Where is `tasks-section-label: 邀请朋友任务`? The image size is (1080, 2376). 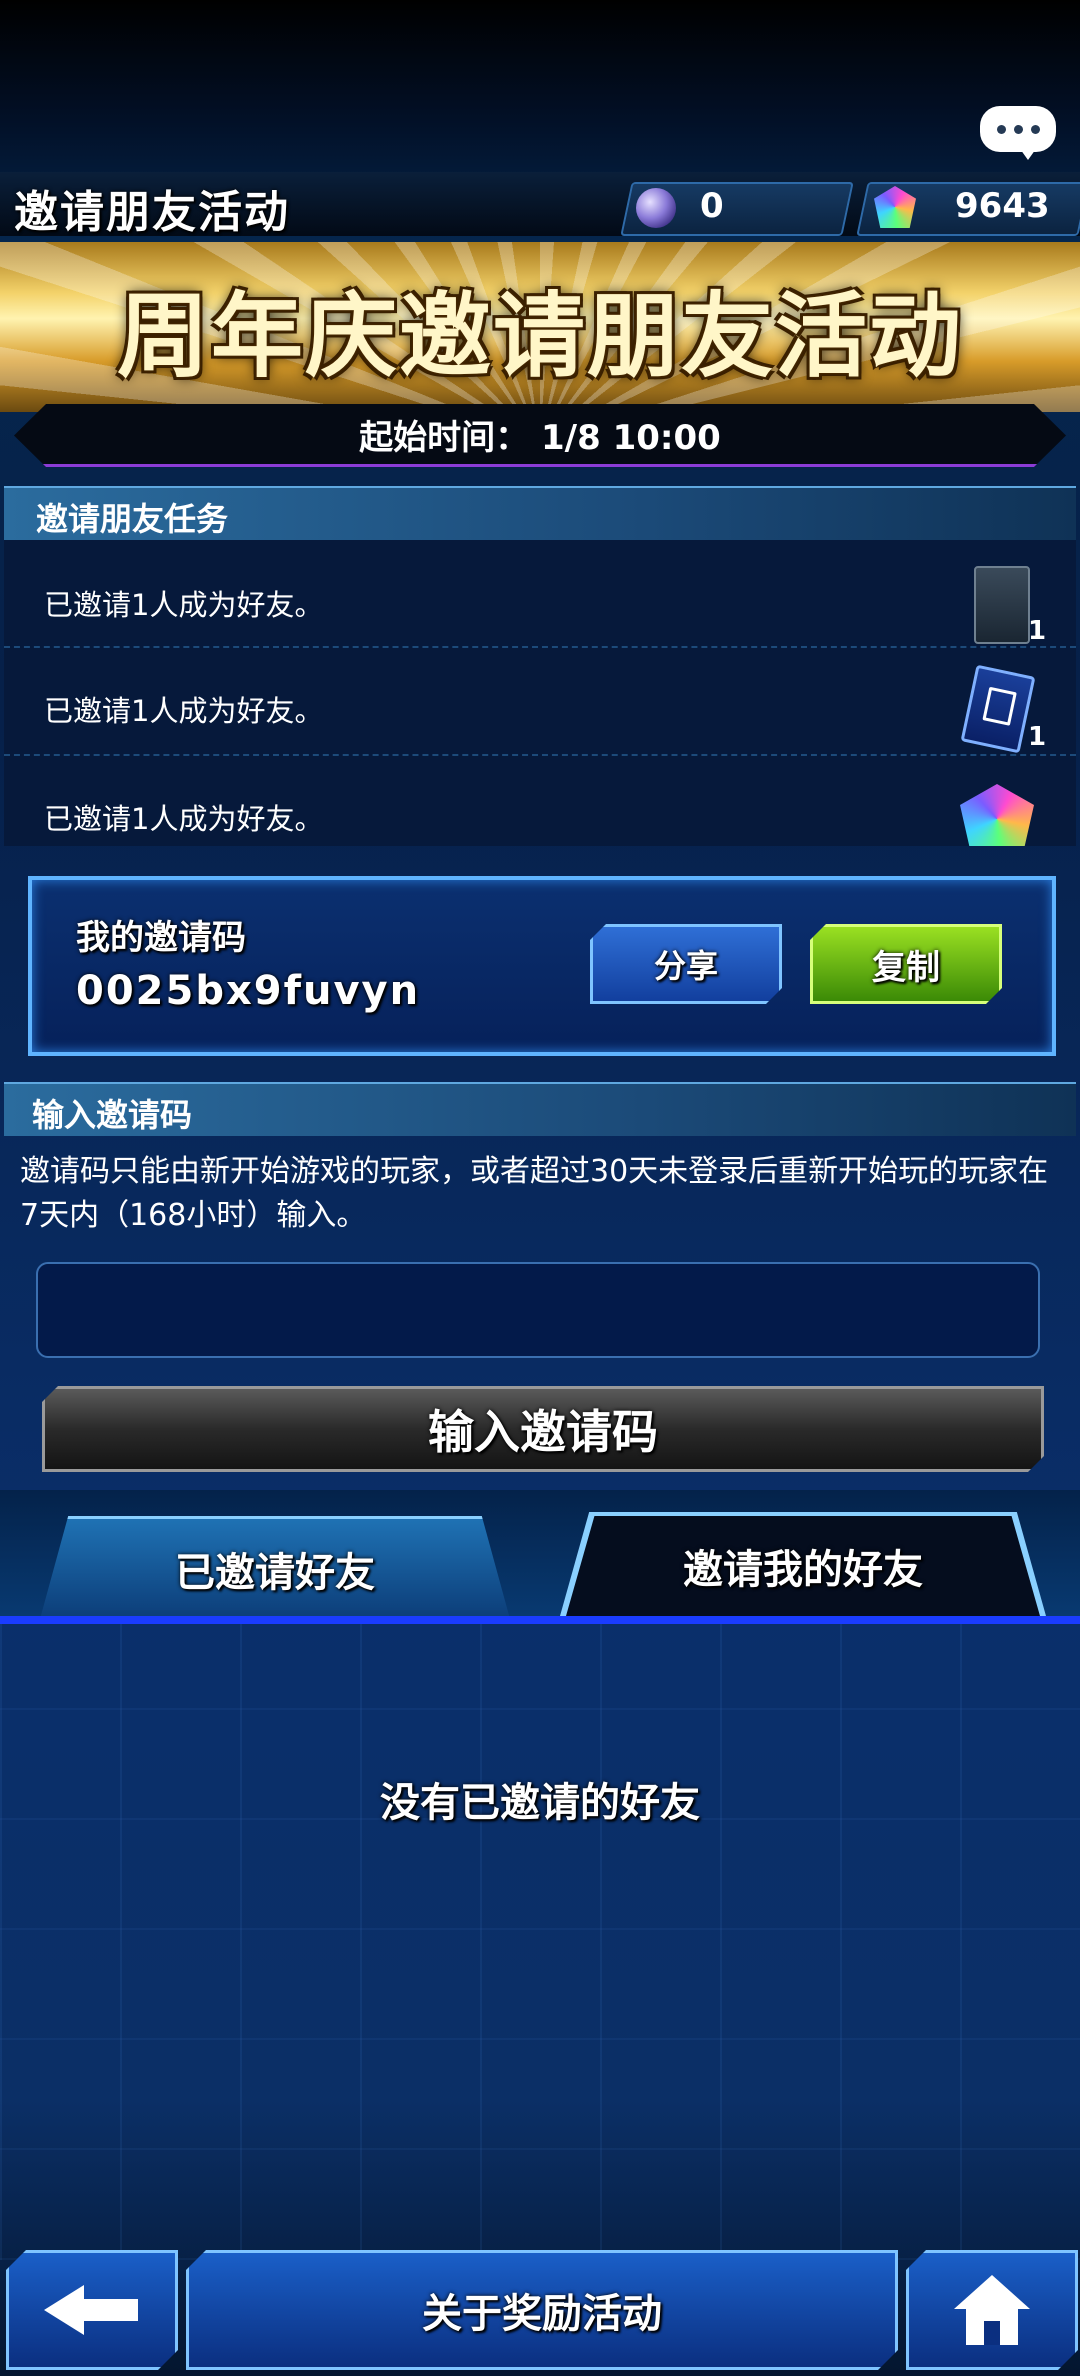
tasks-section-label: 邀请朋友任务 is located at coordinates (132, 519).